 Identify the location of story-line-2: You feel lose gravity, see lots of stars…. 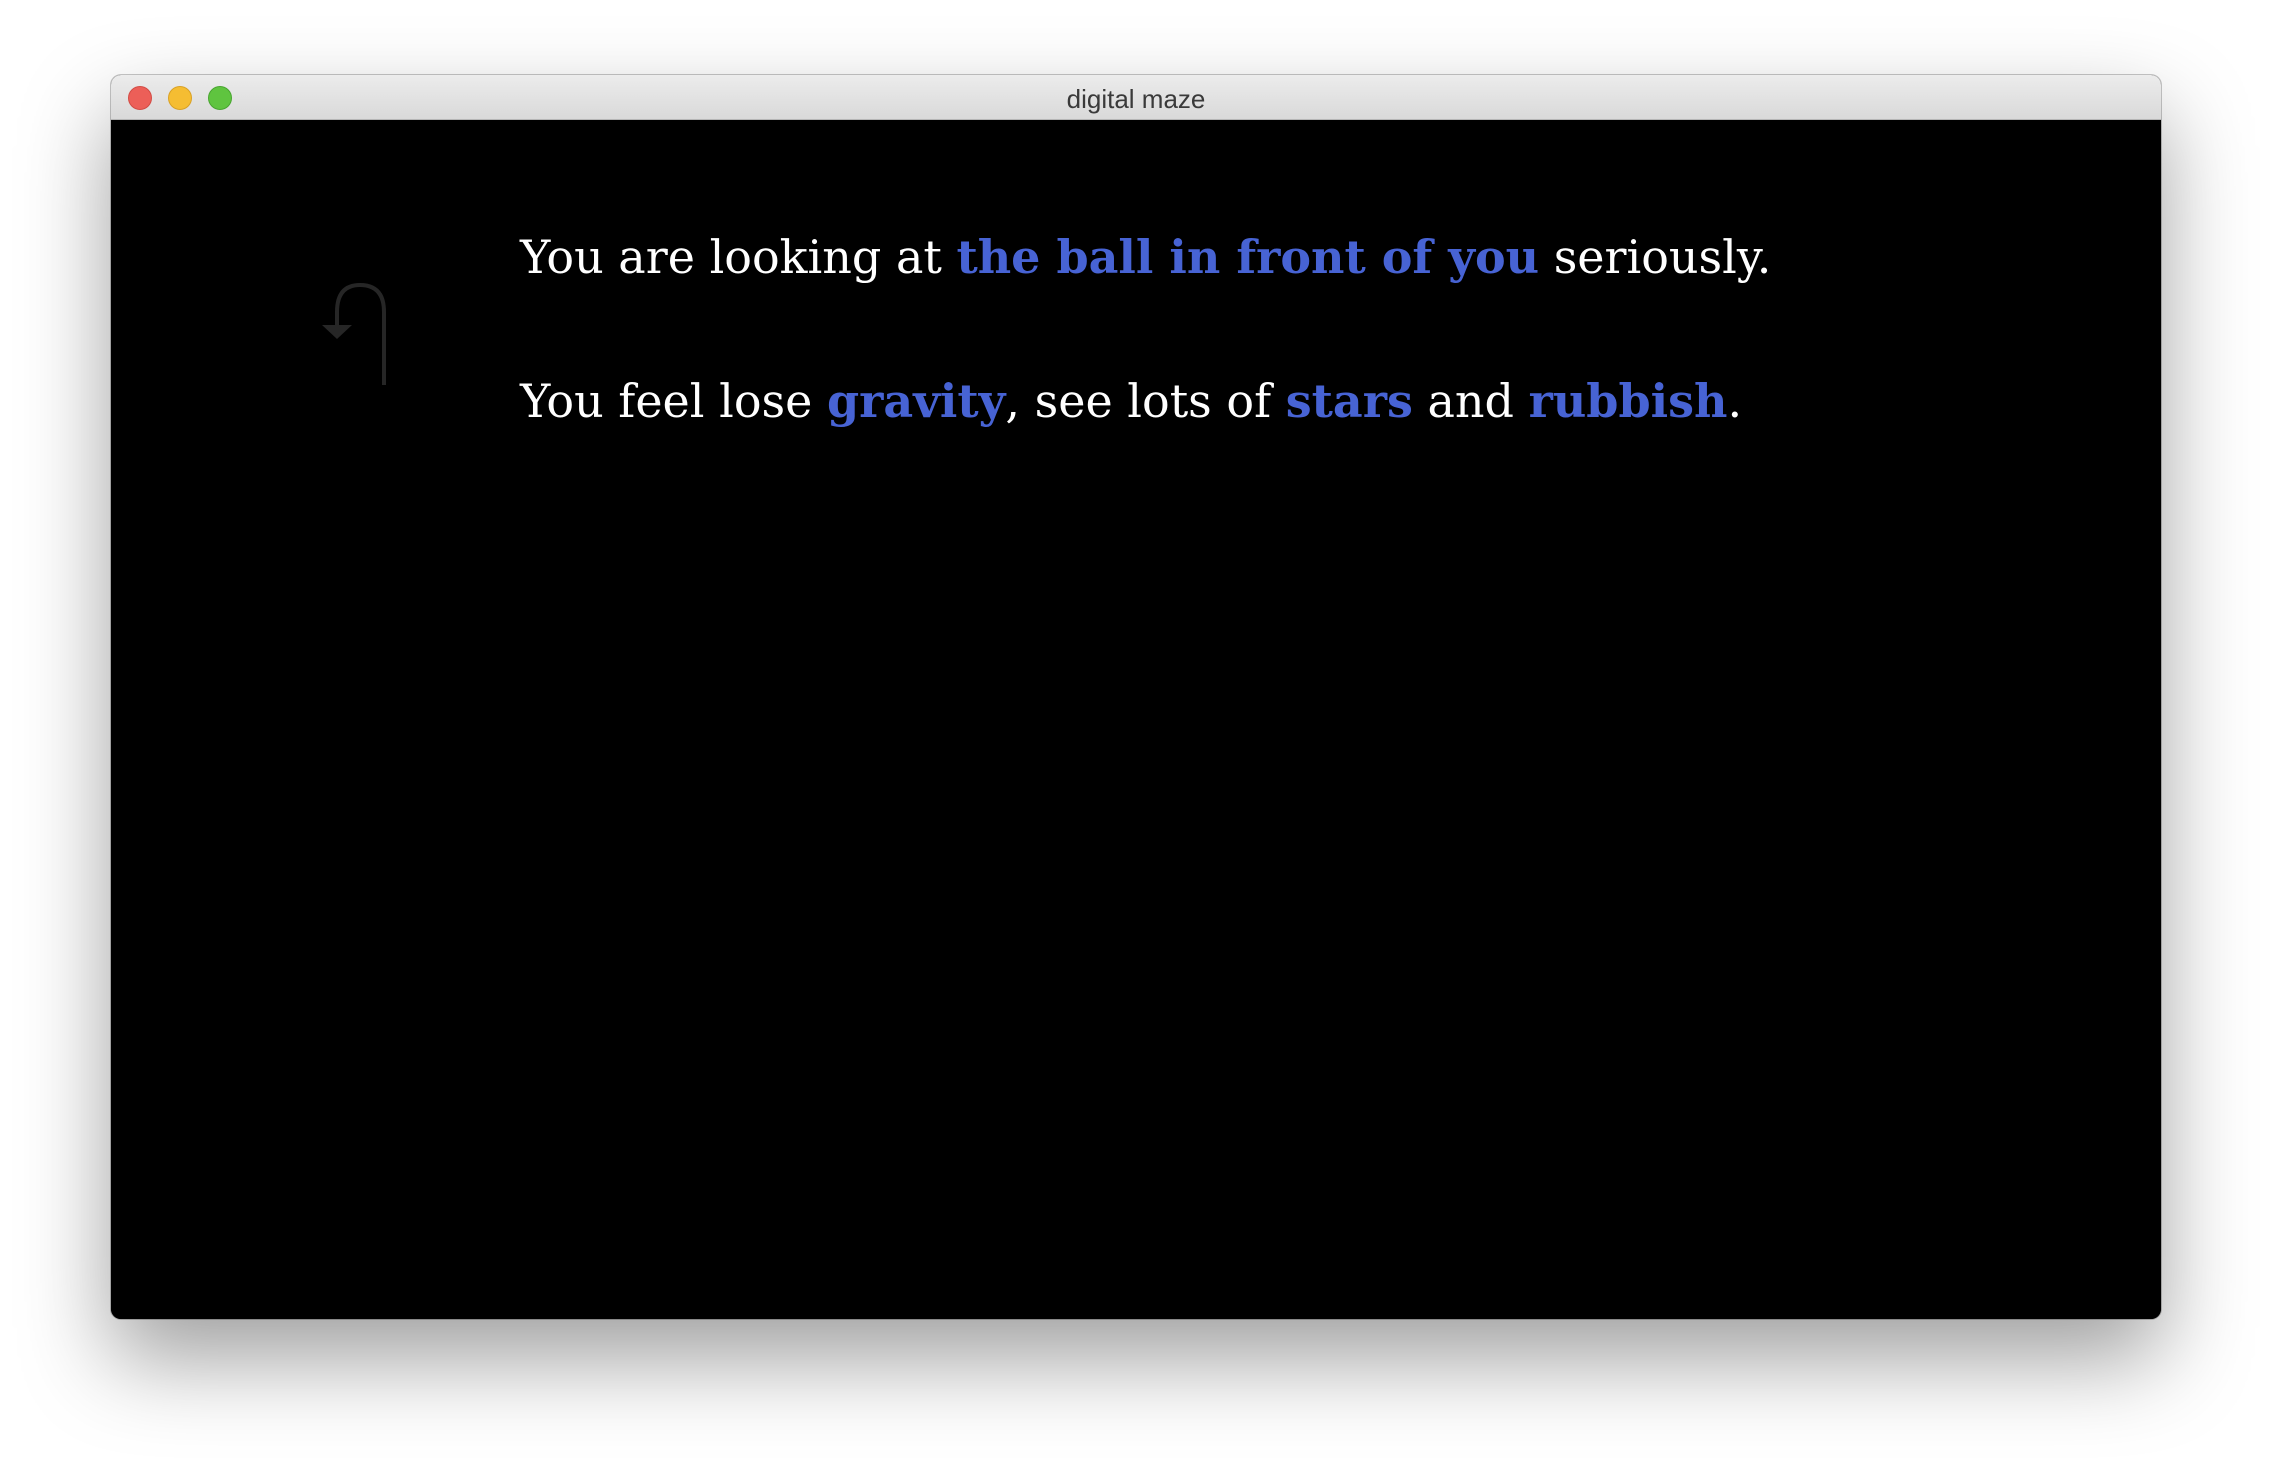
(1145, 401).